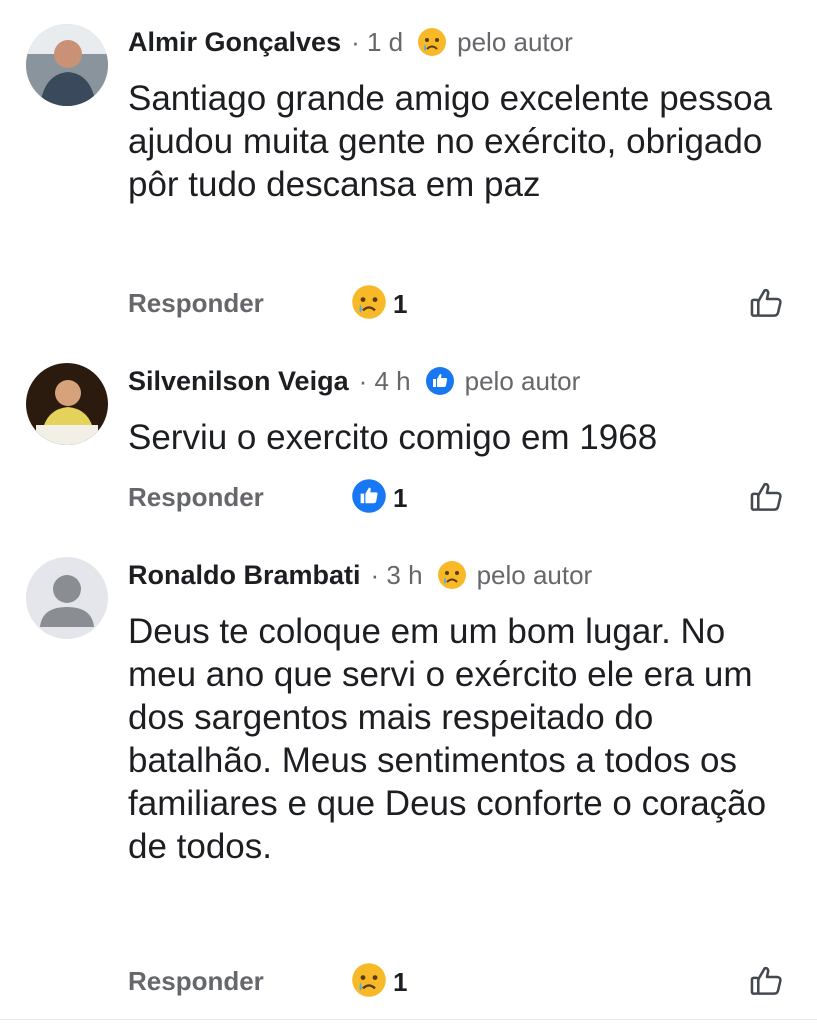 The image size is (817, 1024). What do you see at coordinates (396, 574) in the screenshot?
I see `timestamp: · 3 h` at bounding box center [396, 574].